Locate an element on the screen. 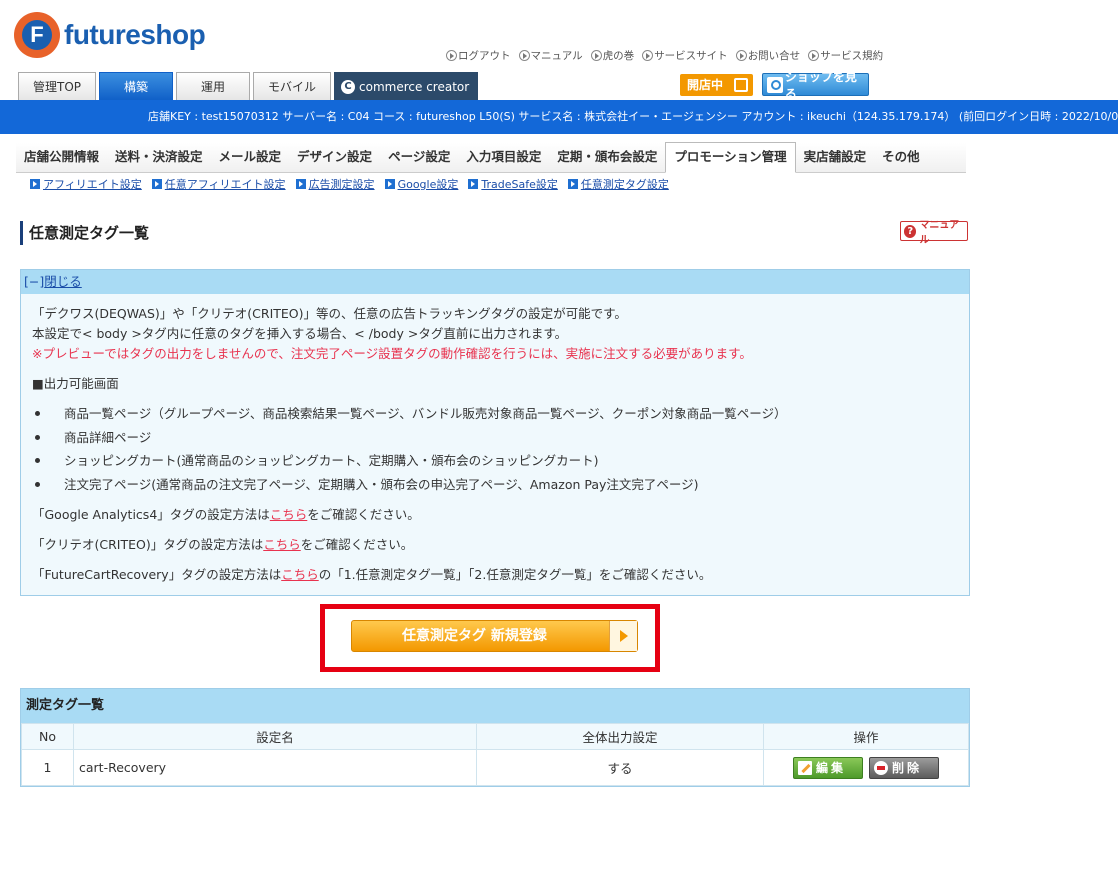  info-box-header: [−]閉じる is located at coordinates (495, 282).